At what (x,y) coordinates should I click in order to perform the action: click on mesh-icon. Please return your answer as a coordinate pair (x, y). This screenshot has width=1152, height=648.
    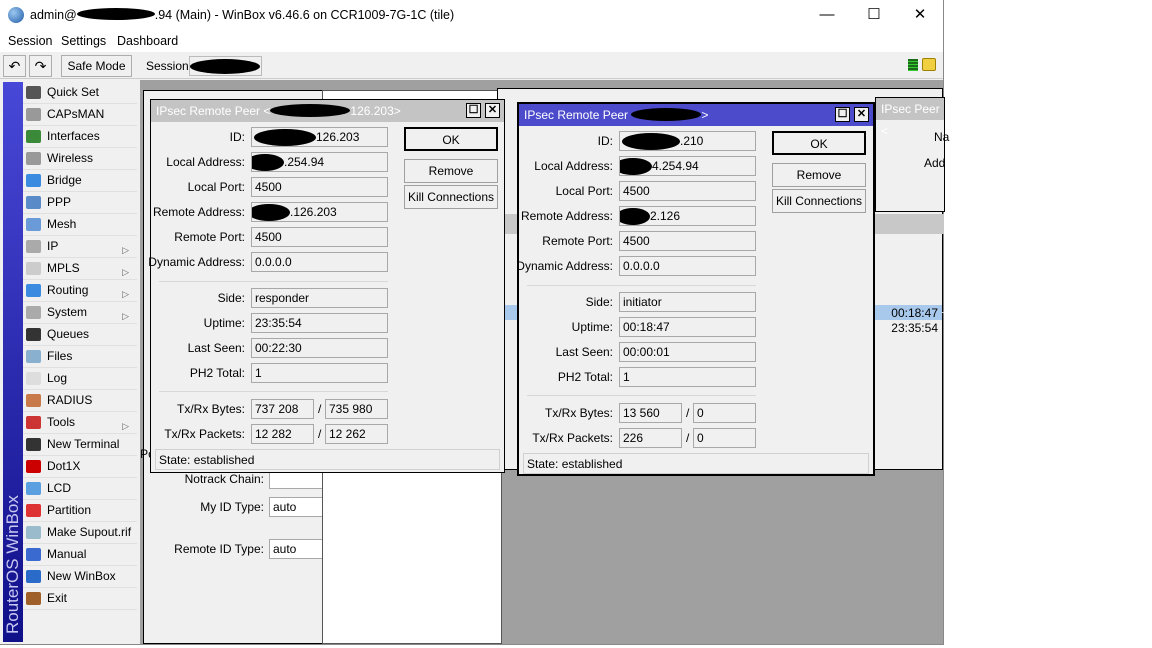
    Looking at the image, I should click on (33, 224).